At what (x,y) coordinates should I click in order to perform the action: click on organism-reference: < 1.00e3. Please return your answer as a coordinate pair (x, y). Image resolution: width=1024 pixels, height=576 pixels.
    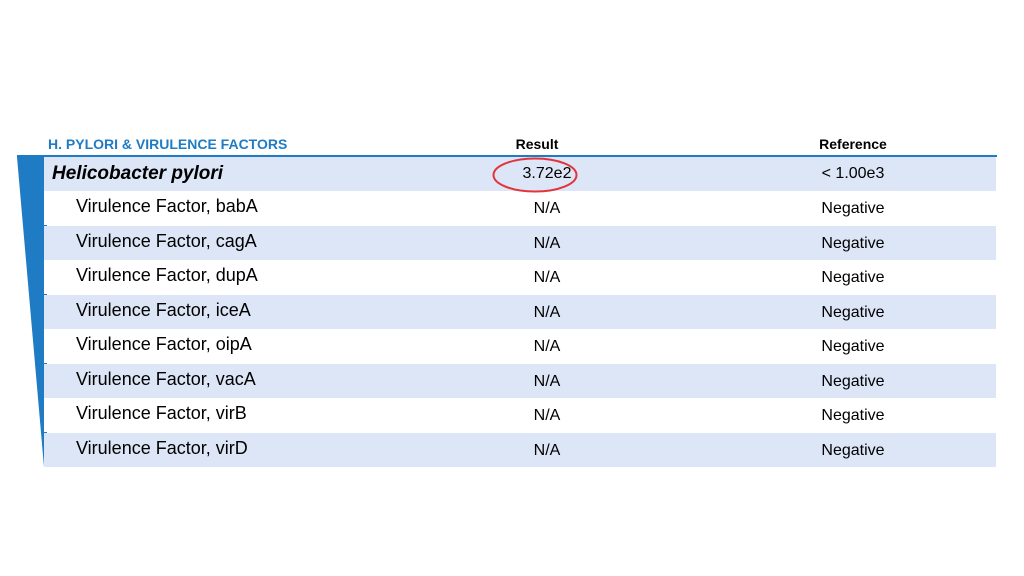
    Looking at the image, I should click on (853, 173).